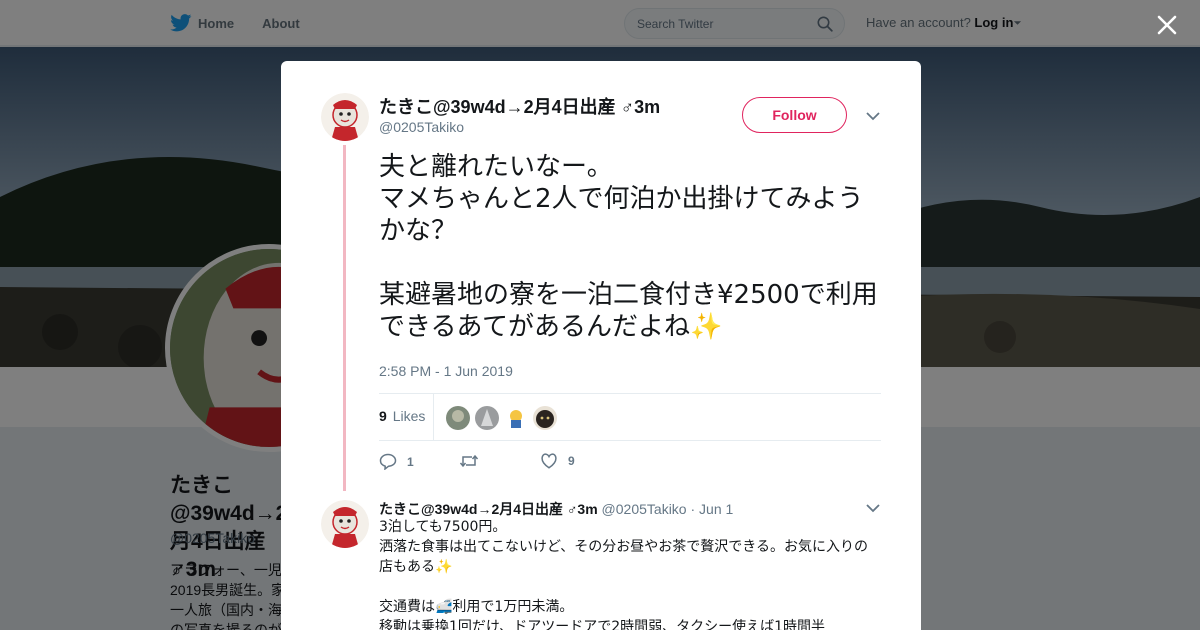 This screenshot has width=1200, height=630. I want to click on tweet-stats: 9 Likes, so click(630, 417).